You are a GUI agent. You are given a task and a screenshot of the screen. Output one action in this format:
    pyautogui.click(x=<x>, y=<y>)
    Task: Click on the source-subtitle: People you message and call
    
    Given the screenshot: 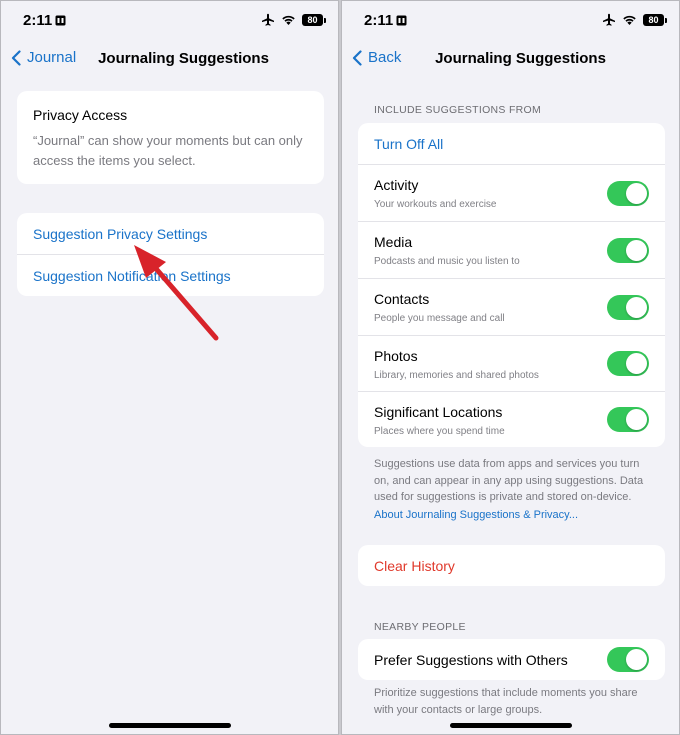 What is the action you would take?
    pyautogui.click(x=439, y=318)
    